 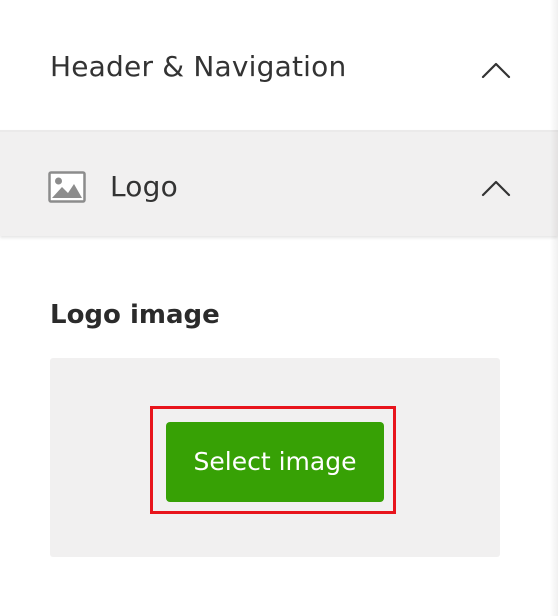 I want to click on section-title: Header & Navigation, so click(x=198, y=66).